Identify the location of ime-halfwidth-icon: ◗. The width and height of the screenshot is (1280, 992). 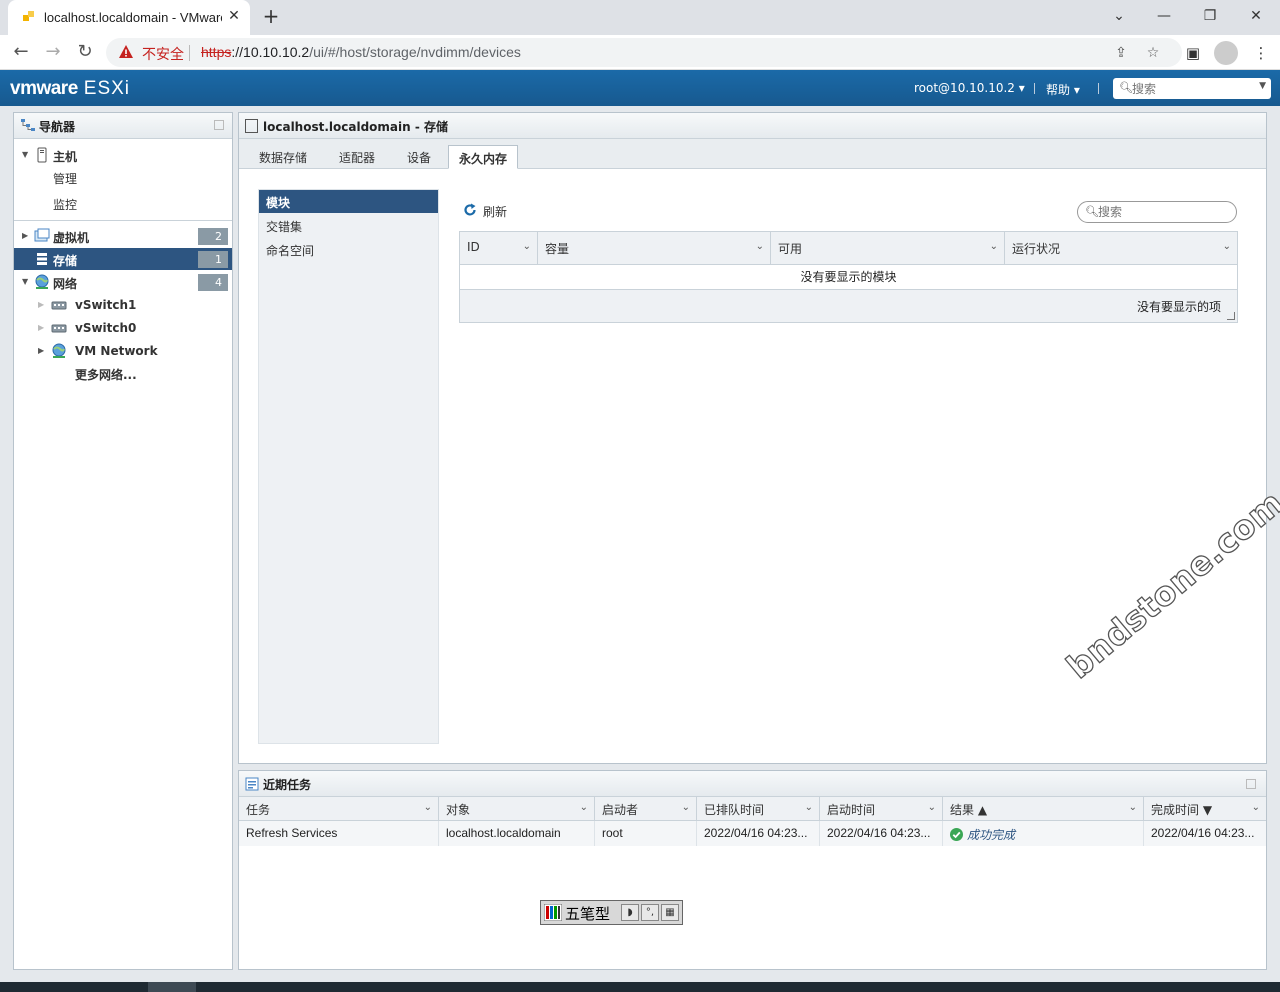
(630, 912).